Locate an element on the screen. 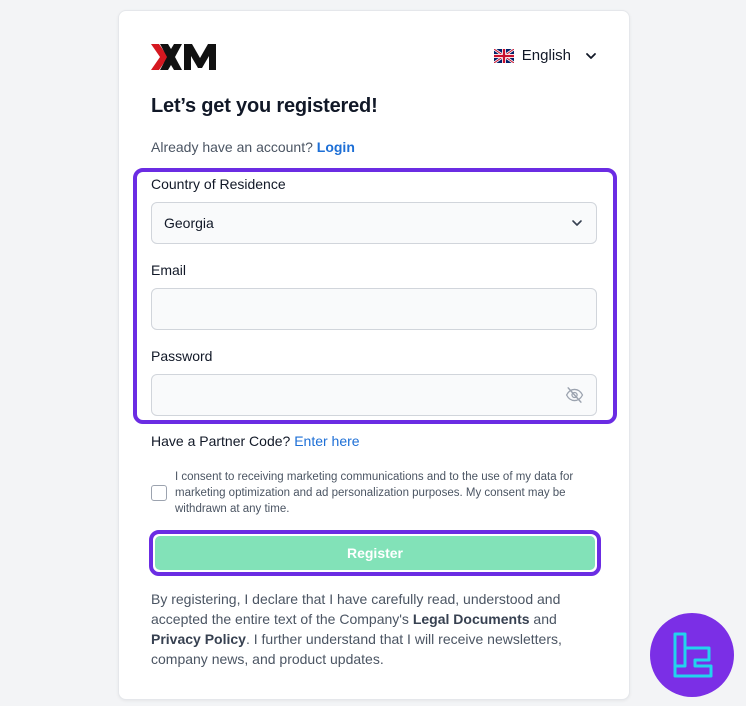 The height and width of the screenshot is (706, 746). password-field-box is located at coordinates (374, 395).